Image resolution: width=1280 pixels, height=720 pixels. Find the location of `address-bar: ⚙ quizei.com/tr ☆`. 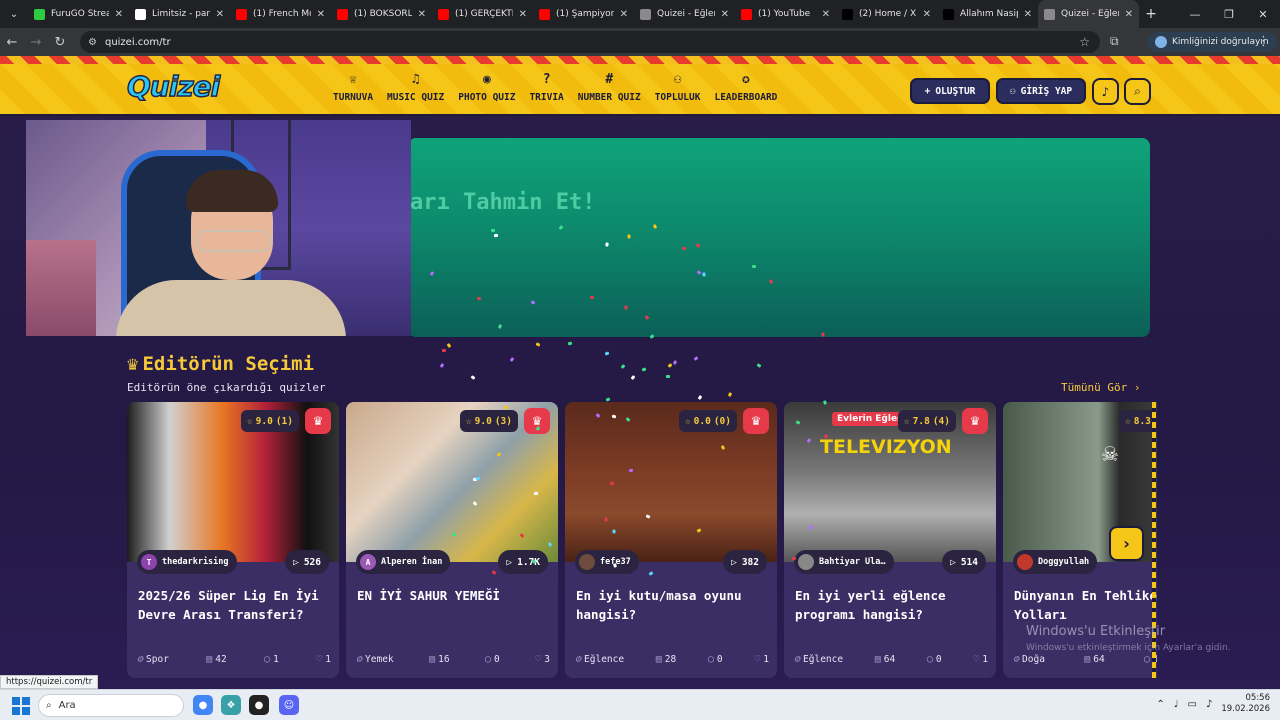

address-bar: ⚙ quizei.com/tr ☆ is located at coordinates (590, 42).